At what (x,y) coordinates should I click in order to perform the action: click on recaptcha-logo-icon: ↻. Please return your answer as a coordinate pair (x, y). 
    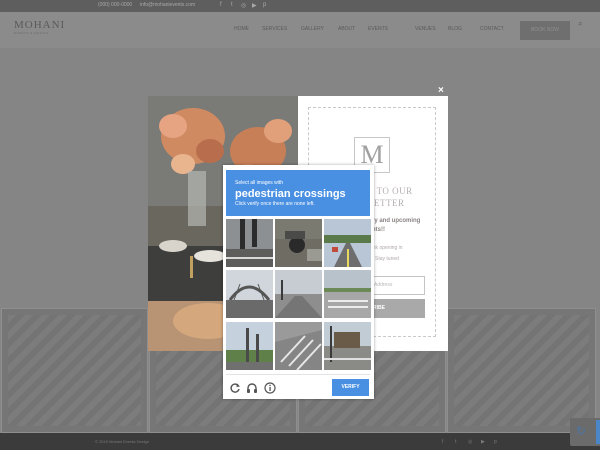
    Looking at the image, I should click on (581, 431).